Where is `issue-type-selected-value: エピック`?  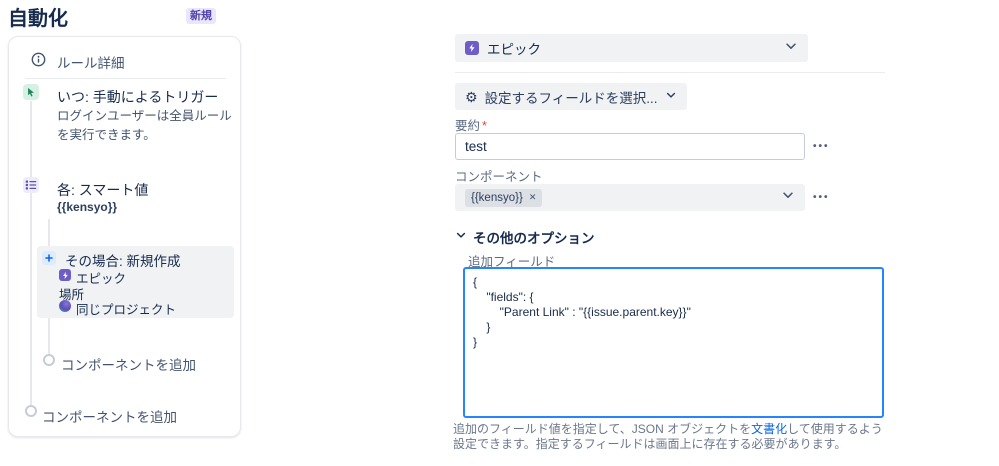
issue-type-selected-value: エピック is located at coordinates (514, 49).